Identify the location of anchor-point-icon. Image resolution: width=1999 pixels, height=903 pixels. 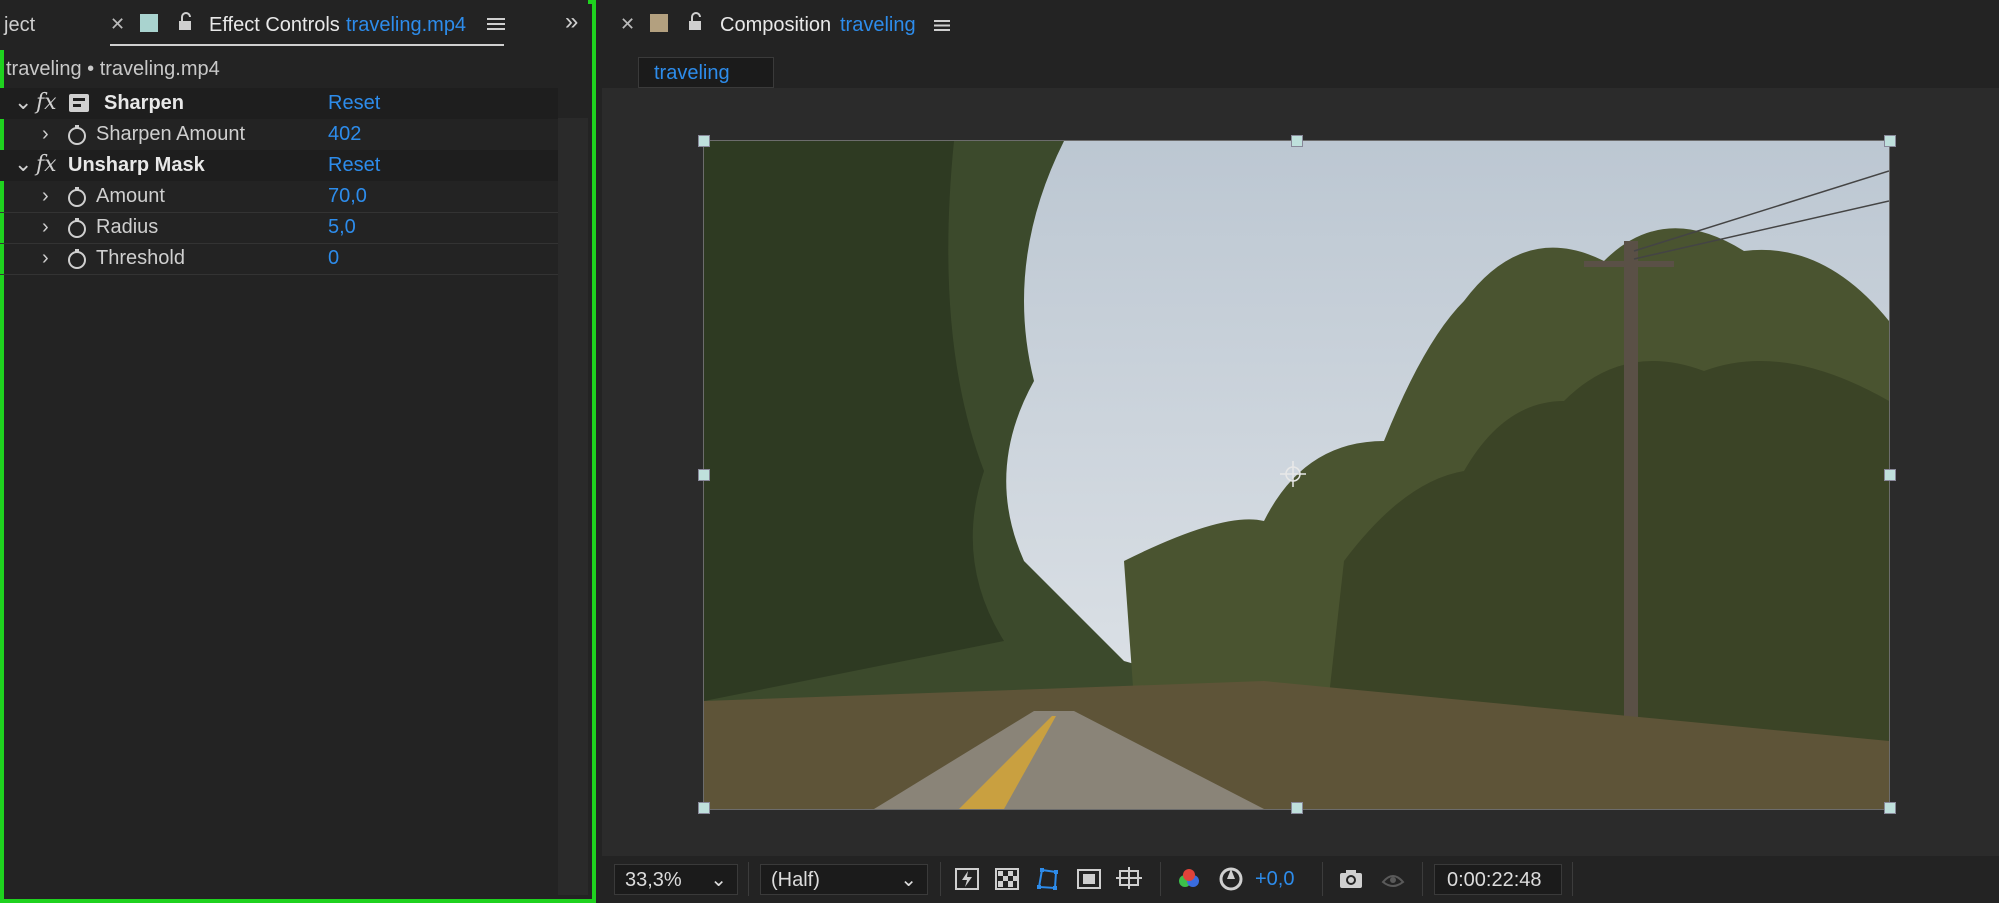
(1293, 474).